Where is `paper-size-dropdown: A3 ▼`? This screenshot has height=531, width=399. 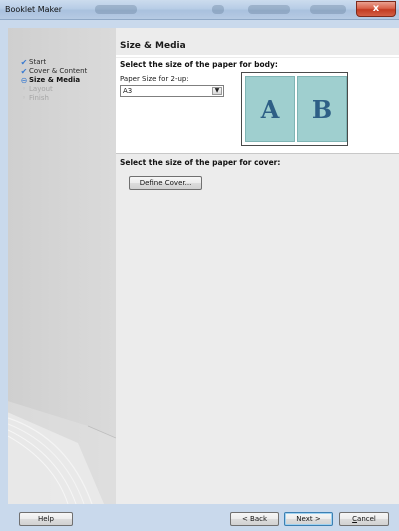
paper-size-dropdown: A3 ▼ is located at coordinates (172, 91).